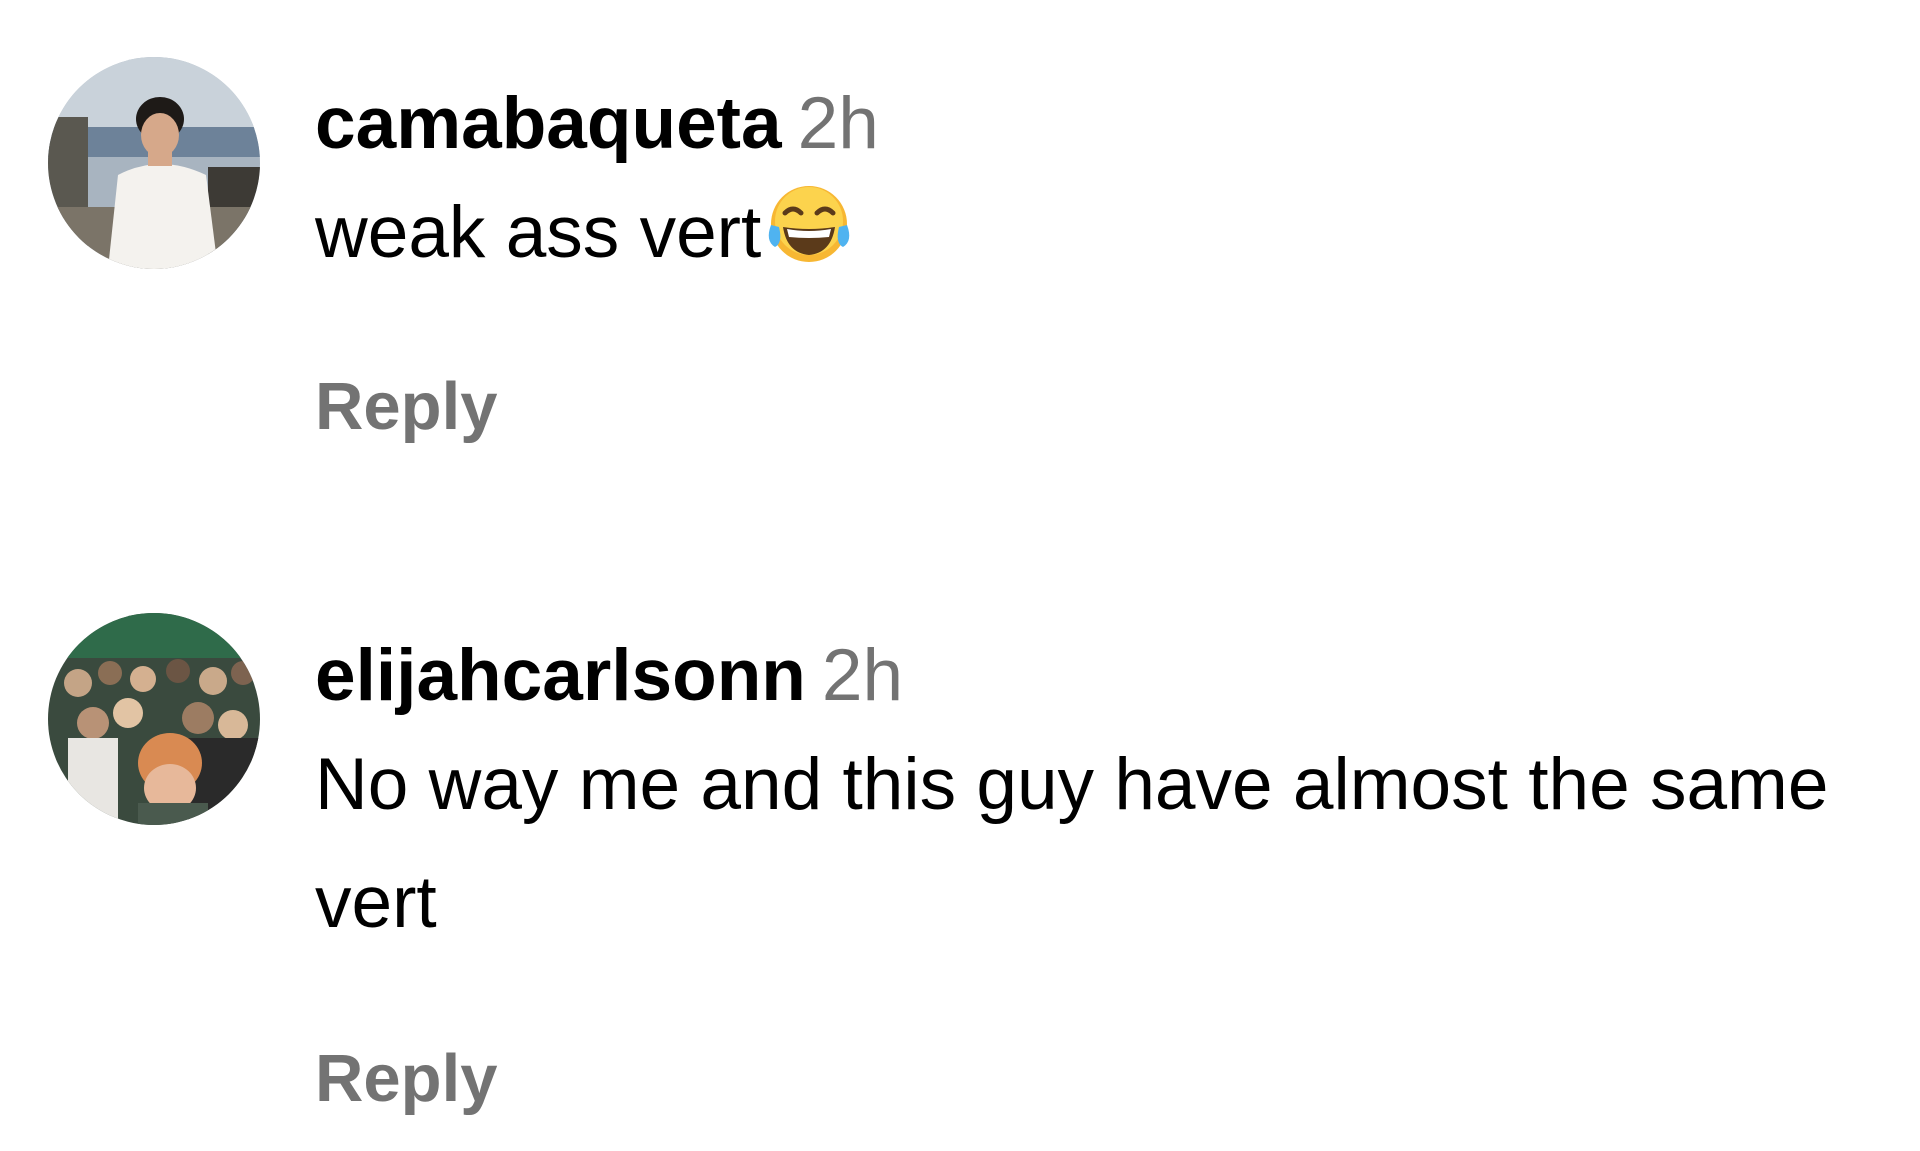  What do you see at coordinates (1097, 676) in the screenshot?
I see `comment-header: elijahcarlsonn 2h` at bounding box center [1097, 676].